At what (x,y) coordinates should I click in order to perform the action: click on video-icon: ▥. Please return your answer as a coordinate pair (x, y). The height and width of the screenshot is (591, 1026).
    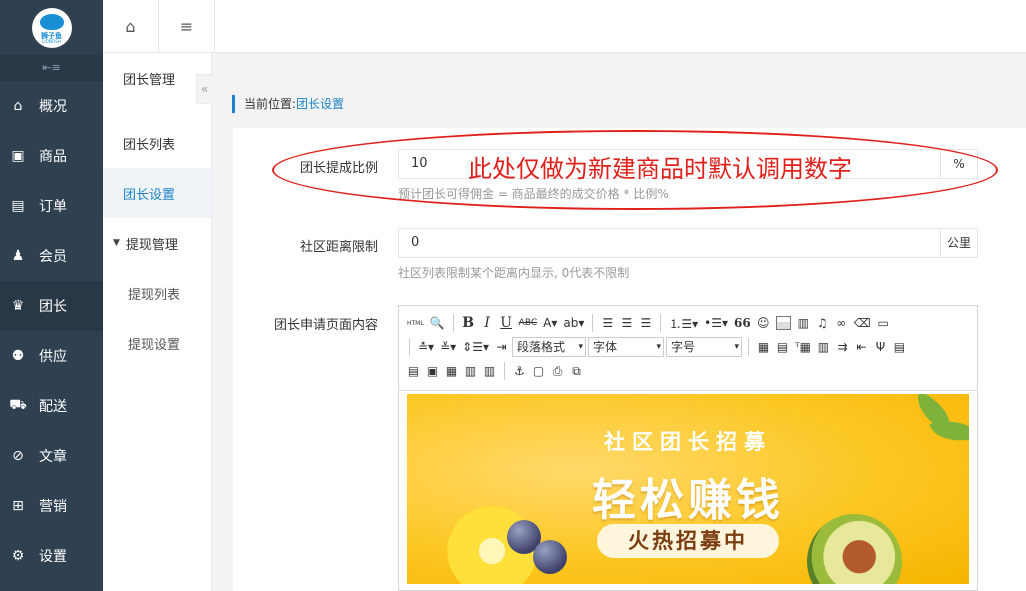
    Looking at the image, I should click on (803, 323).